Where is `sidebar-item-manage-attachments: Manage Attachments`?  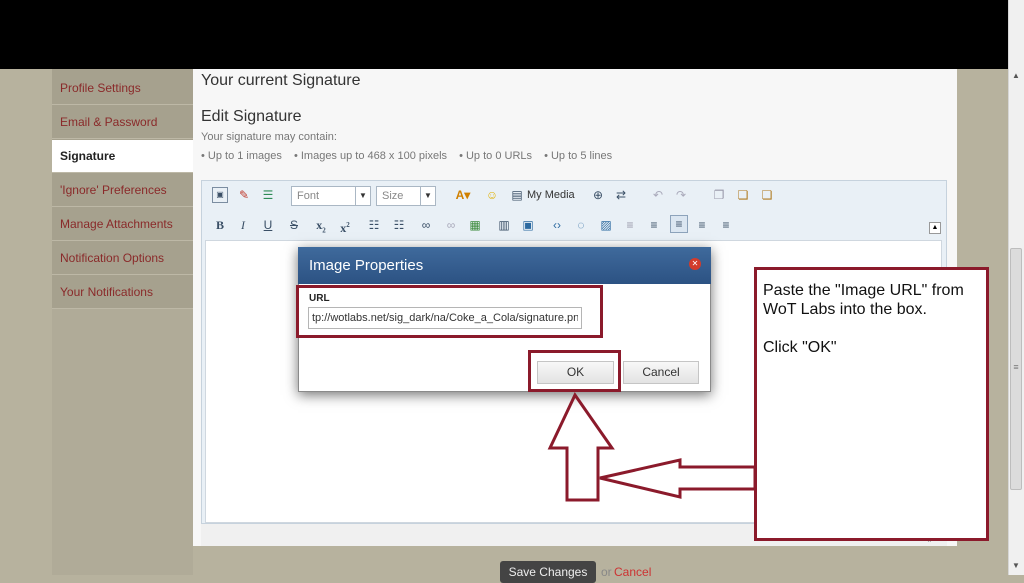 sidebar-item-manage-attachments: Manage Attachments is located at coordinates (122, 224).